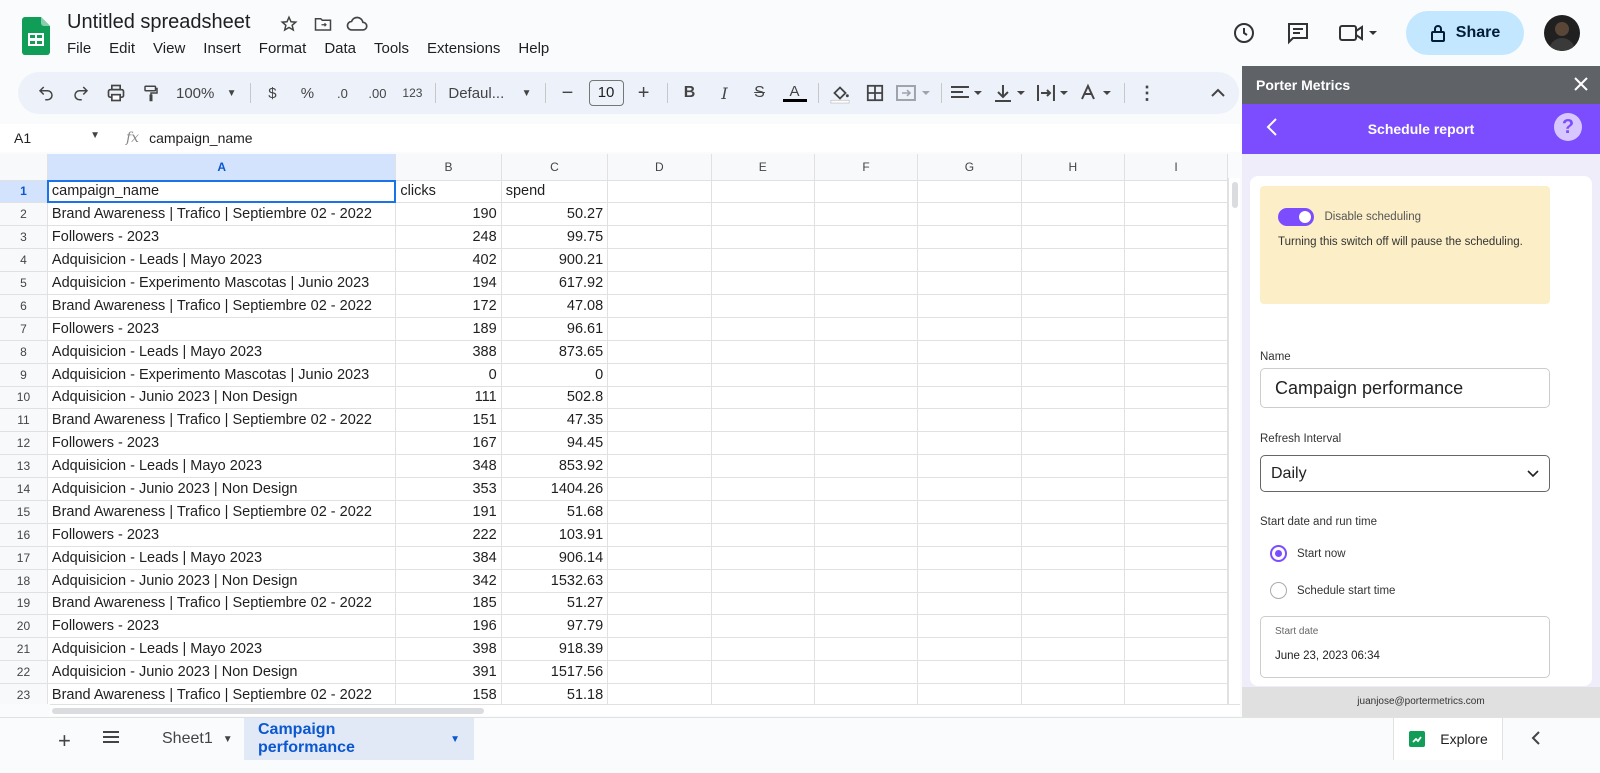 This screenshot has width=1600, height=773. I want to click on cell: 51.68, so click(555, 512).